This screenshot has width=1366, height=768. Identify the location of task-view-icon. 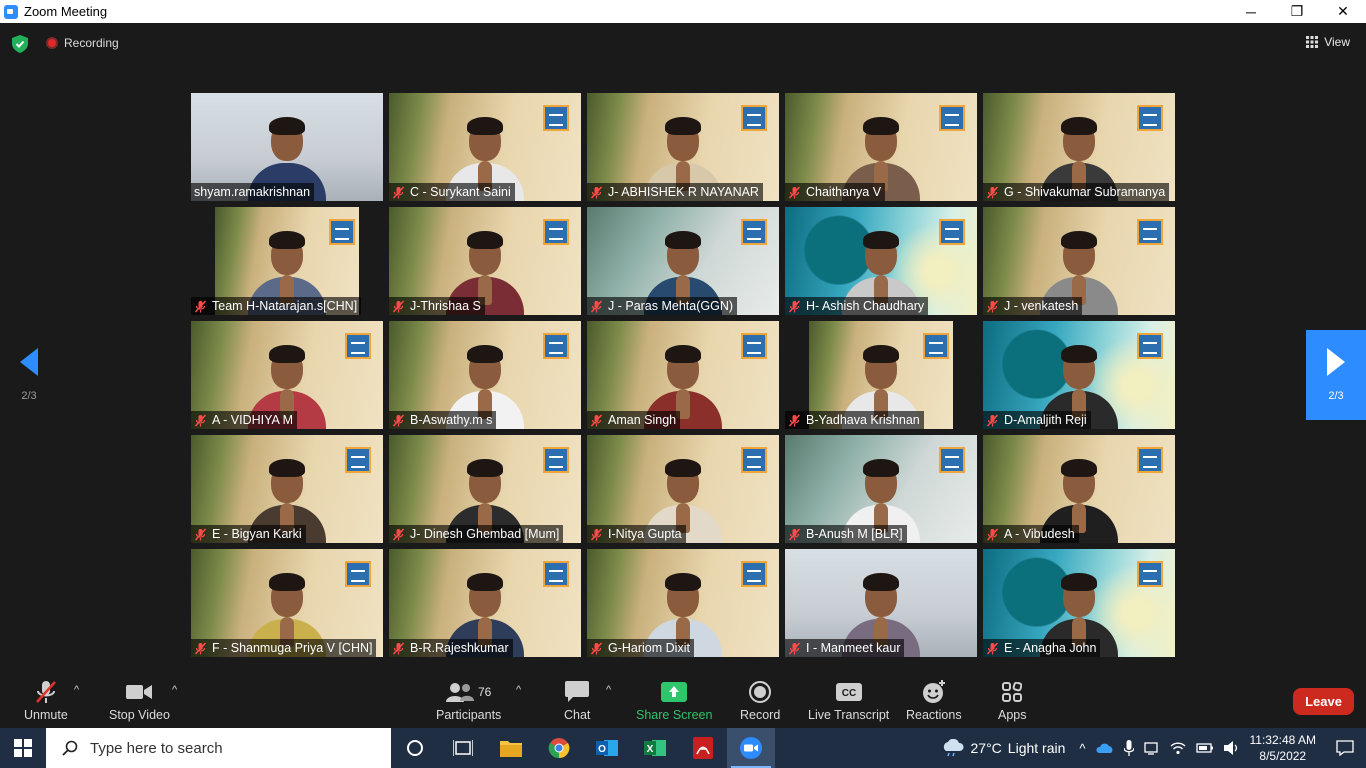
(463, 748).